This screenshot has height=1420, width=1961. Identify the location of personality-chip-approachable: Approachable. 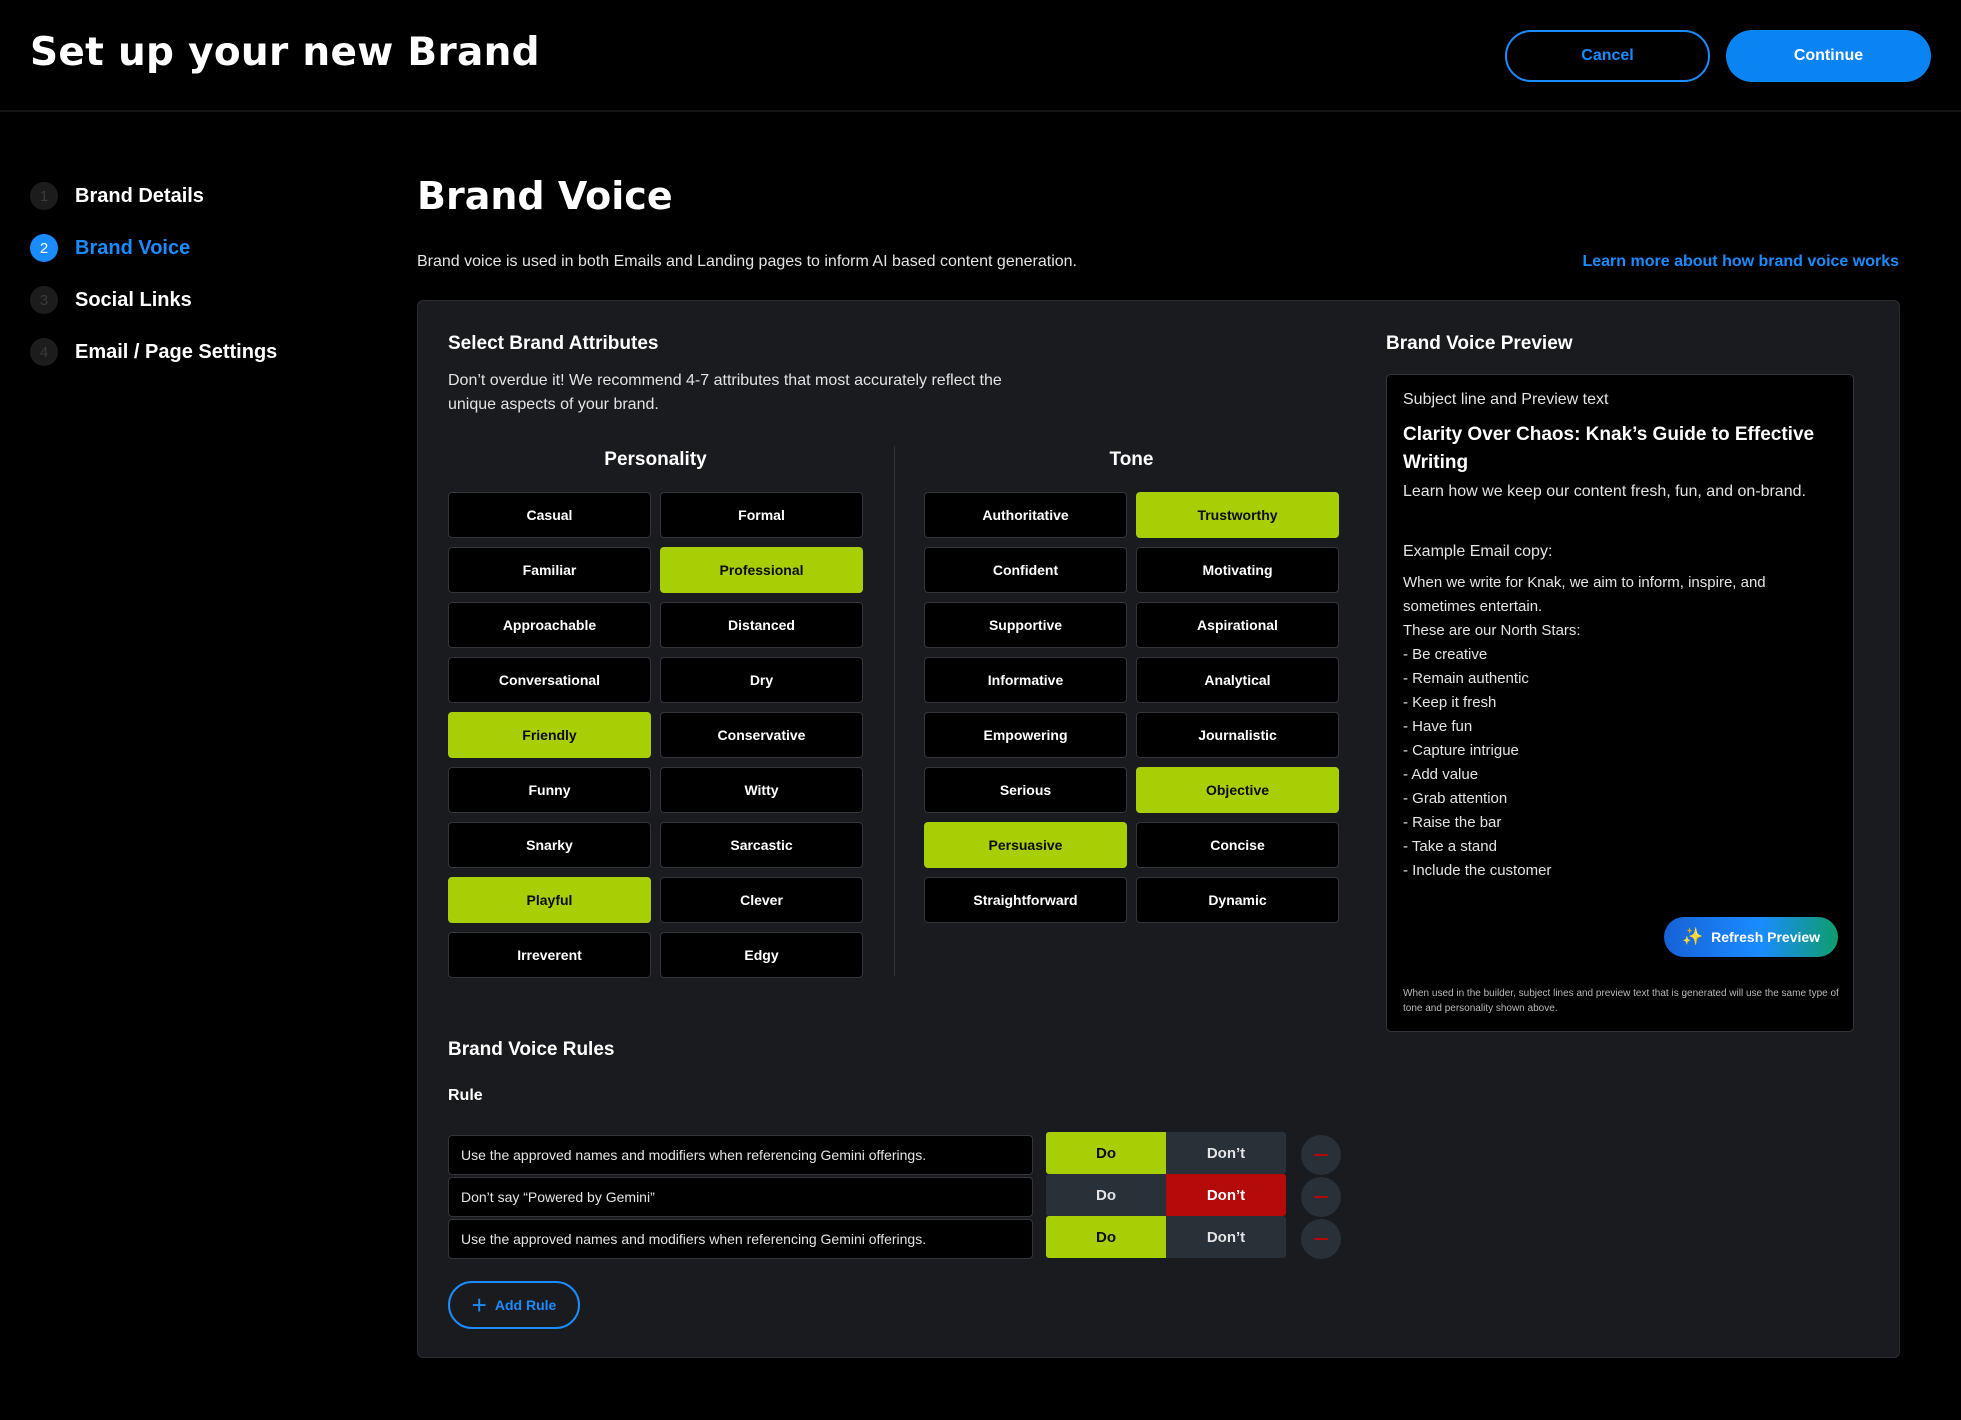
(549, 625).